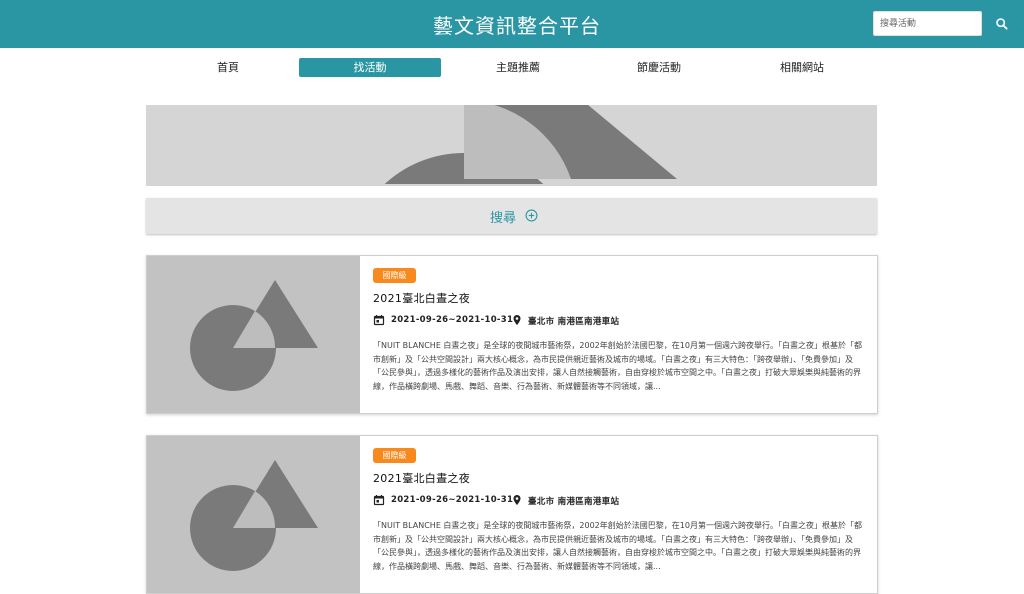 This screenshot has width=1024, height=594. What do you see at coordinates (802, 67) in the screenshot?
I see `nav-item-related-sites: 相關網站` at bounding box center [802, 67].